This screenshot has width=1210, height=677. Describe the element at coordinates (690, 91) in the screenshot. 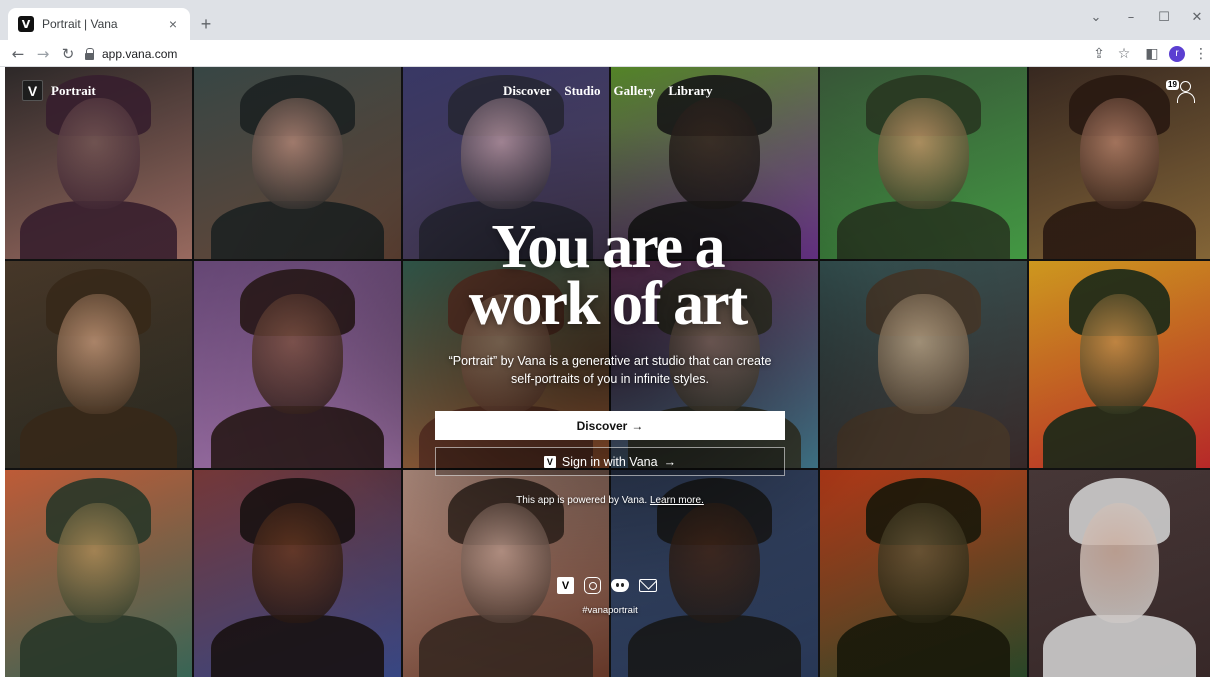

I see `nav-library: Library` at that location.